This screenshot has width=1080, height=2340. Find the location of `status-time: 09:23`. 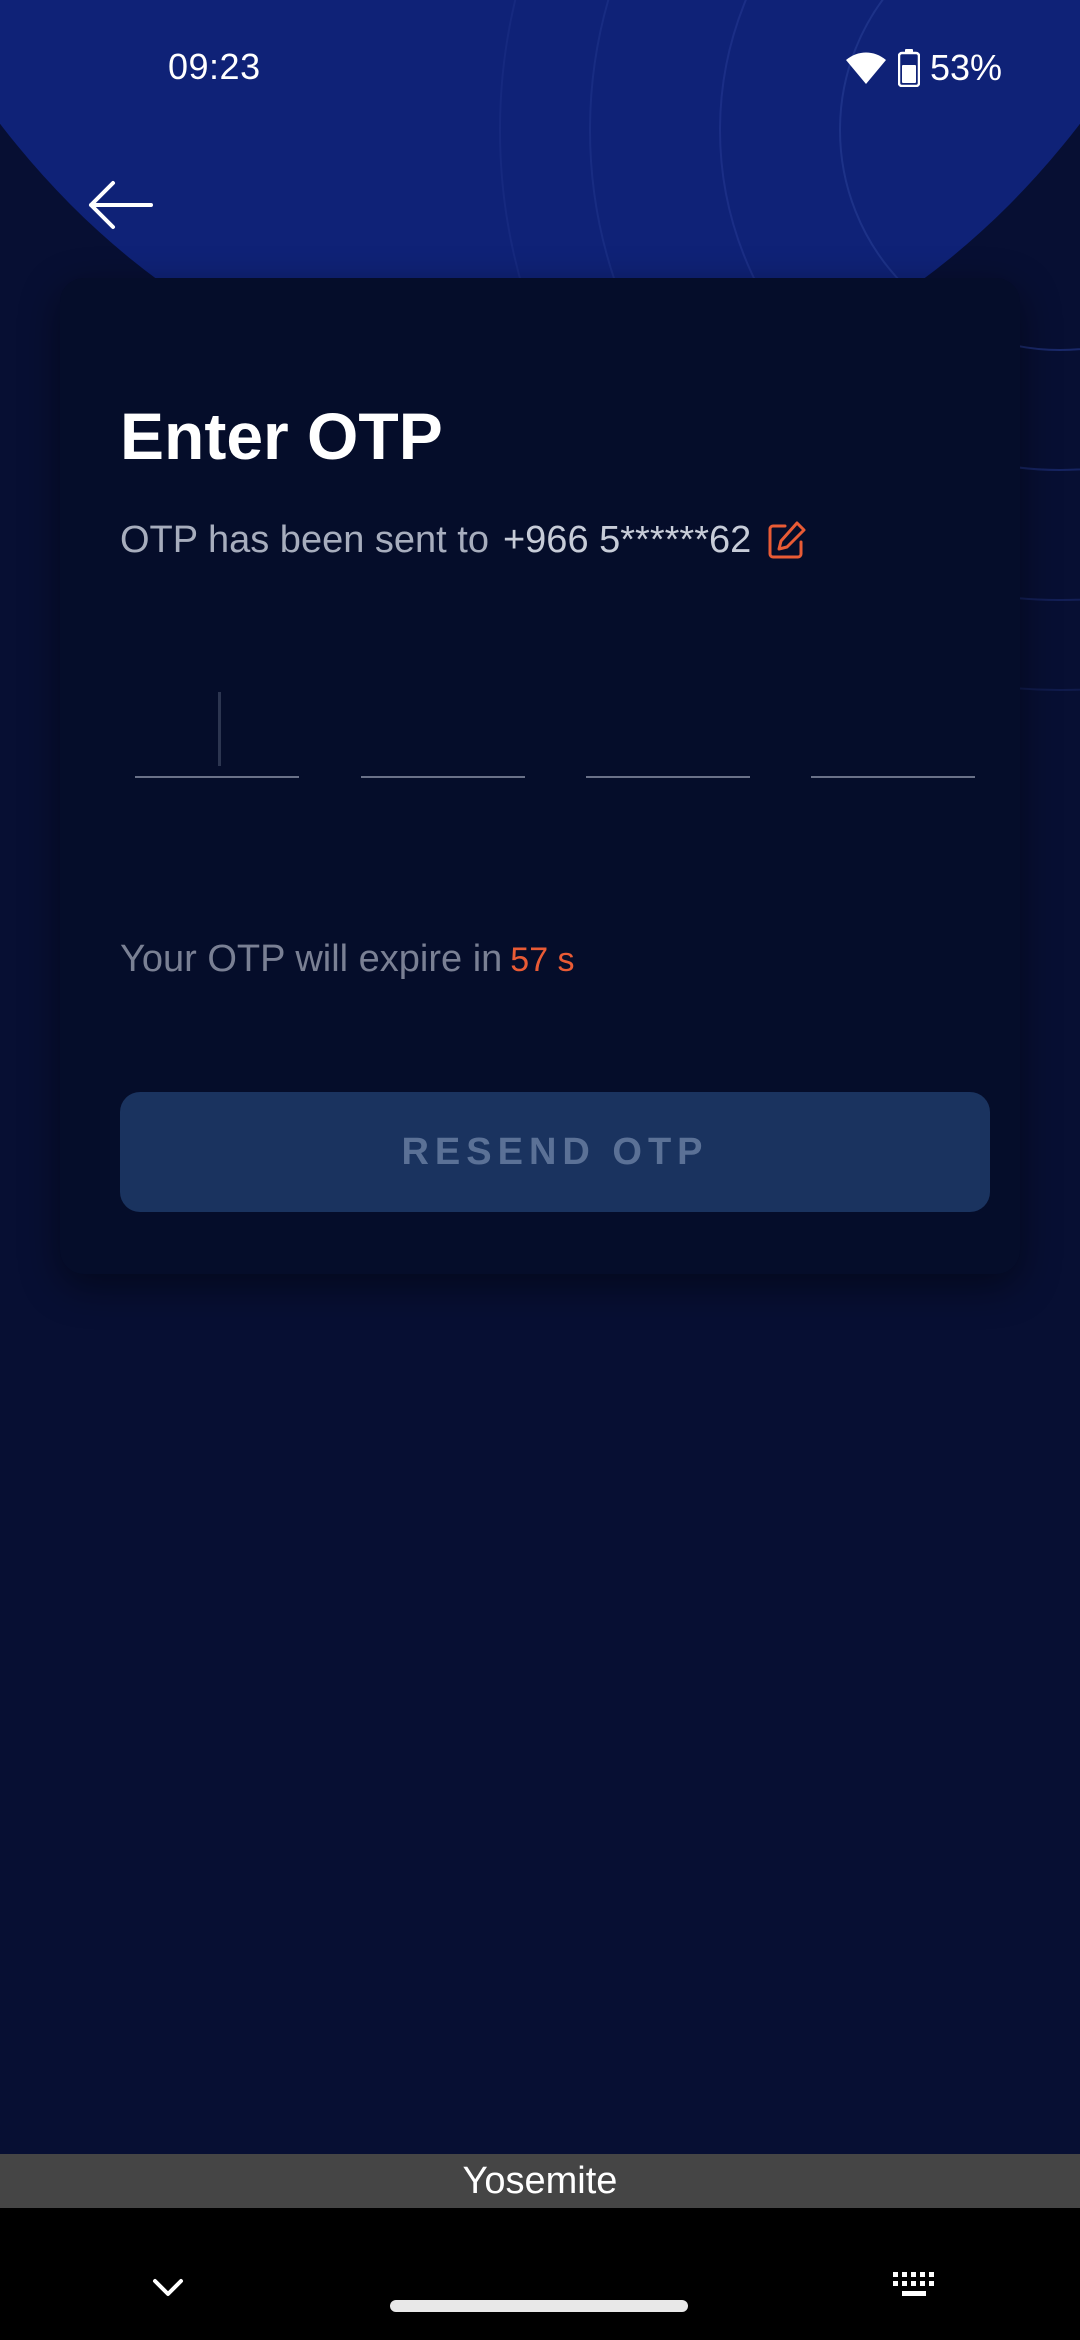

status-time: 09:23 is located at coordinates (214, 66).